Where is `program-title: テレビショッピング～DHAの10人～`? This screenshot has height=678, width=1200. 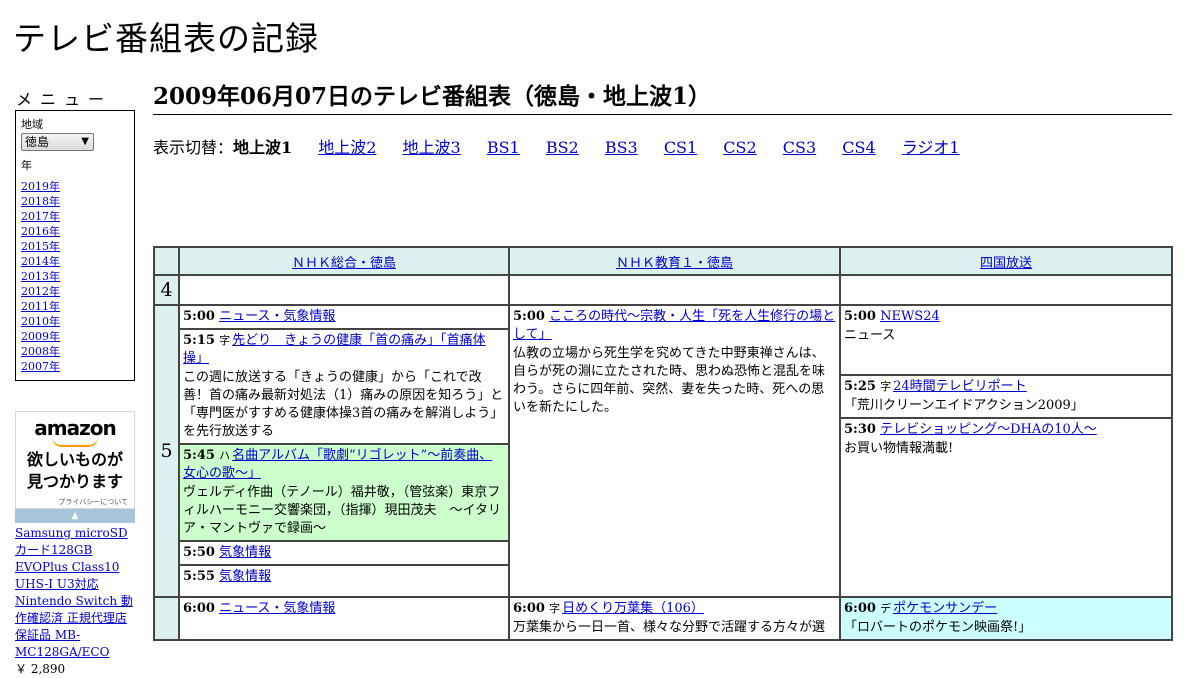
program-title: テレビショッピング～DHAの10人～ is located at coordinates (988, 429).